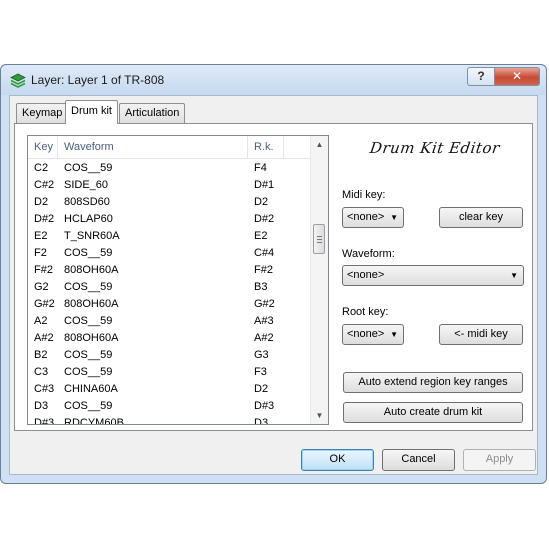  What do you see at coordinates (319, 280) in the screenshot?
I see `vertical-scrollbar: ▲ ▼` at bounding box center [319, 280].